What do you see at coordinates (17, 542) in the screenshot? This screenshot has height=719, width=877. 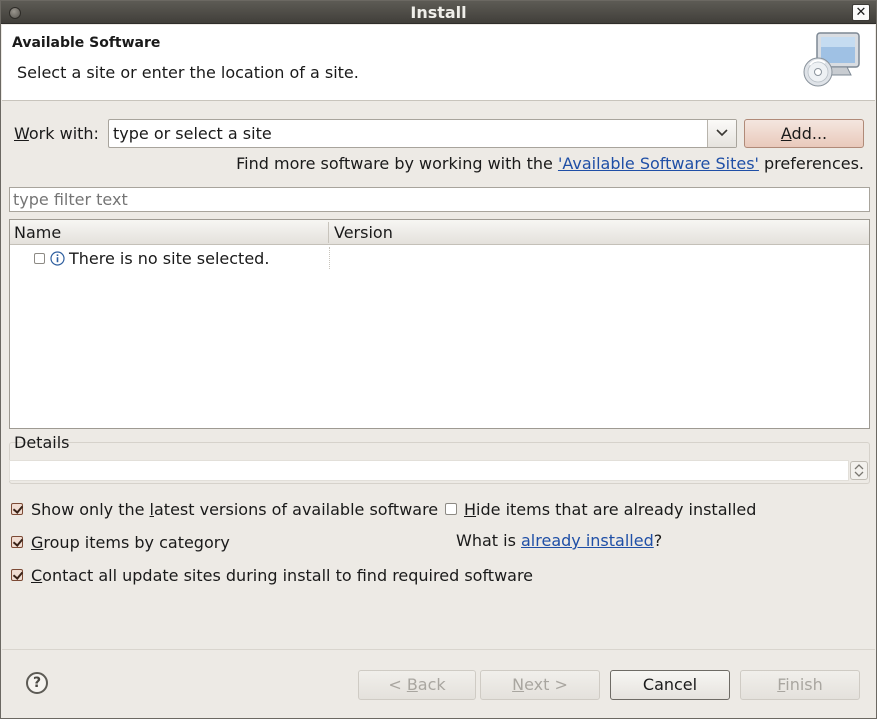 I see `group-by-category-checkbox` at bounding box center [17, 542].